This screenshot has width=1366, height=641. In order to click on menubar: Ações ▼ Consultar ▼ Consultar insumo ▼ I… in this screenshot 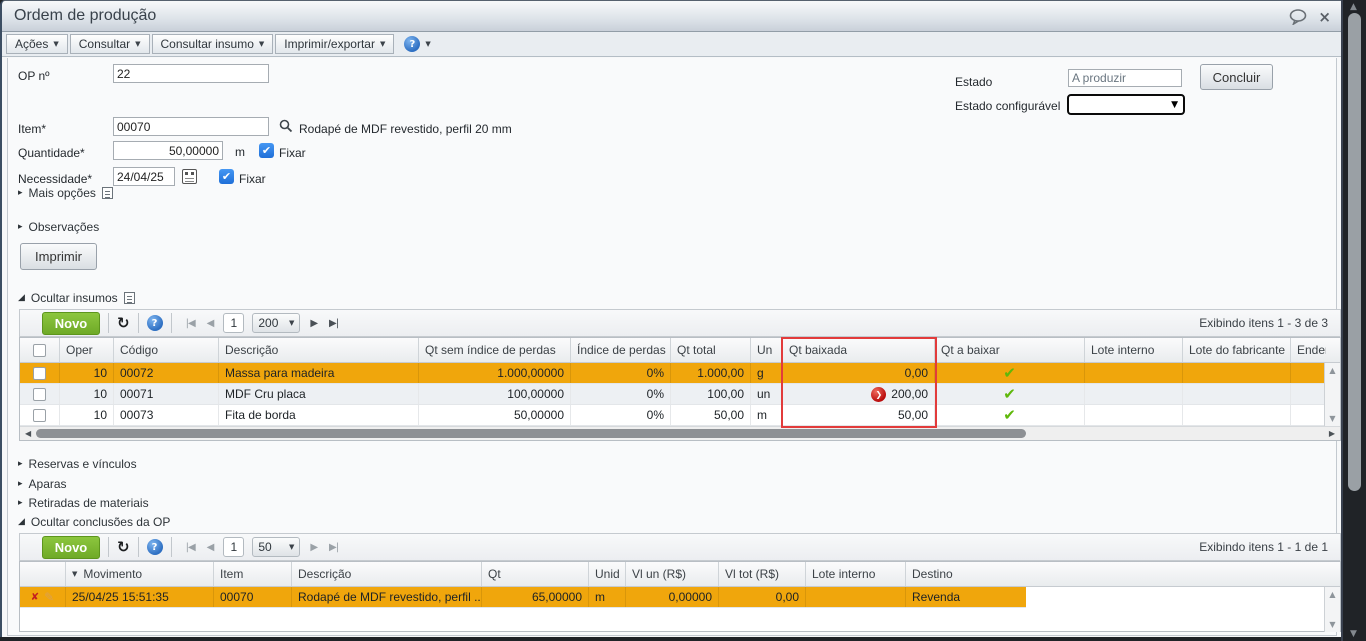, I will do `click(671, 44)`.